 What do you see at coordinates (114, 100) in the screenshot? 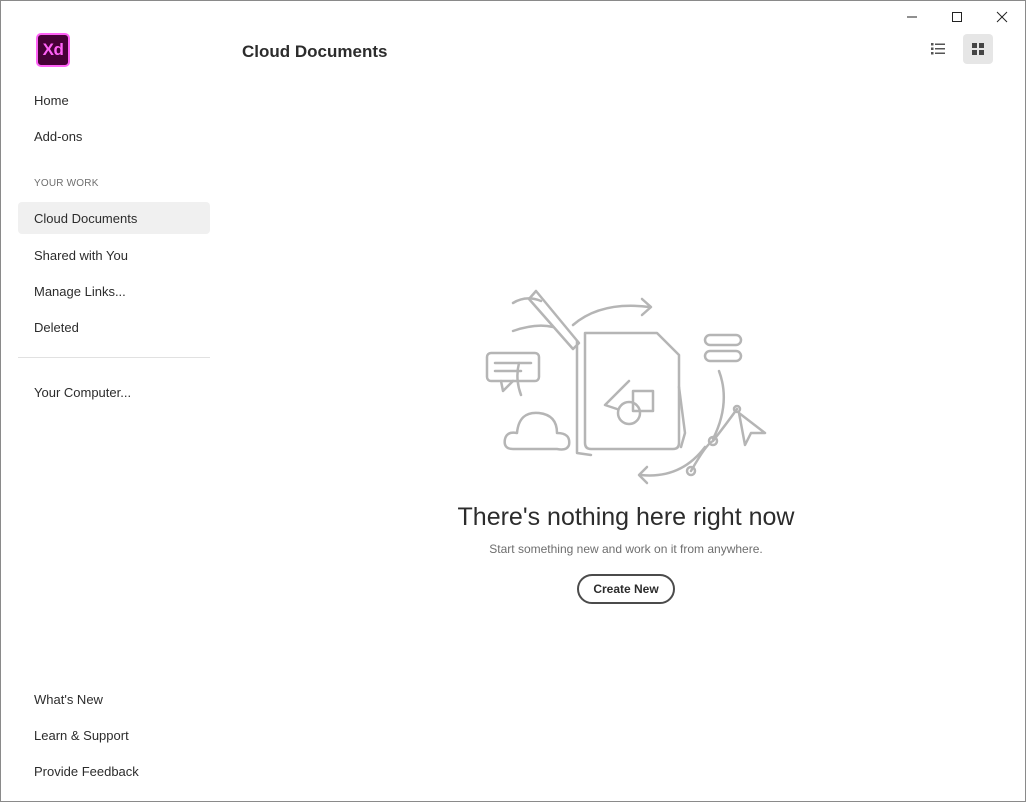
I see `sidebar-item-home: Home` at bounding box center [114, 100].